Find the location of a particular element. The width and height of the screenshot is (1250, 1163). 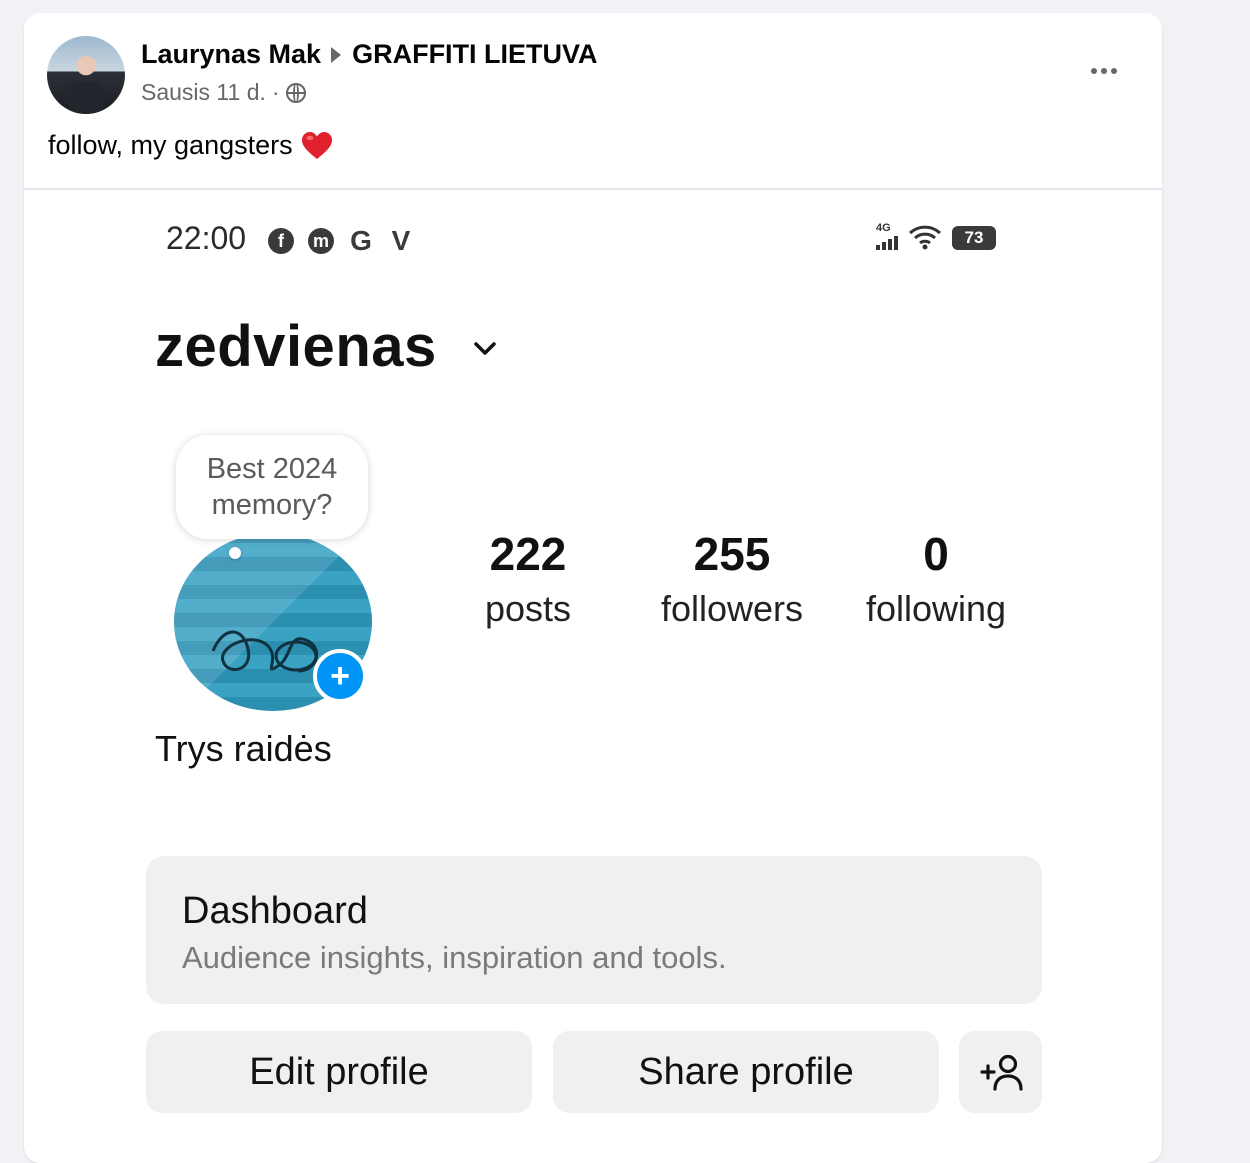

more-options-icon is located at coordinates (1094, 71).